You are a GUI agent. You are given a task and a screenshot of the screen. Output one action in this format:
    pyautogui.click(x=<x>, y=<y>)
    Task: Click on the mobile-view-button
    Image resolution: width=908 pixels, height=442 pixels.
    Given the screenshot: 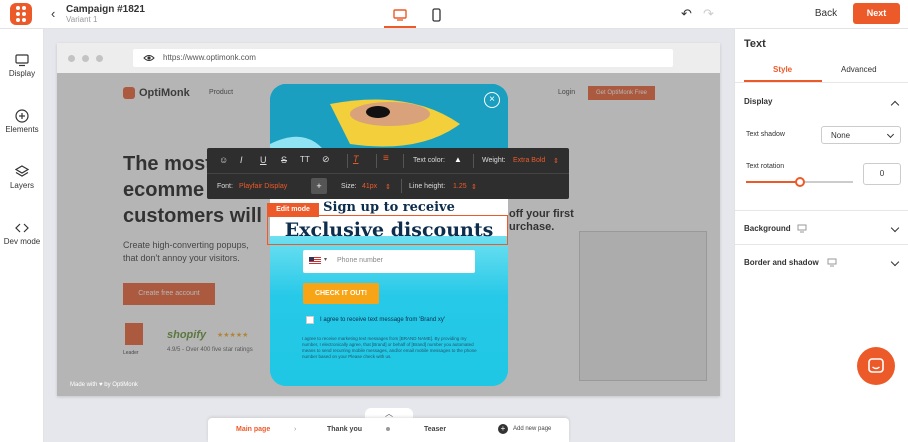 What is the action you would take?
    pyautogui.click(x=436, y=15)
    